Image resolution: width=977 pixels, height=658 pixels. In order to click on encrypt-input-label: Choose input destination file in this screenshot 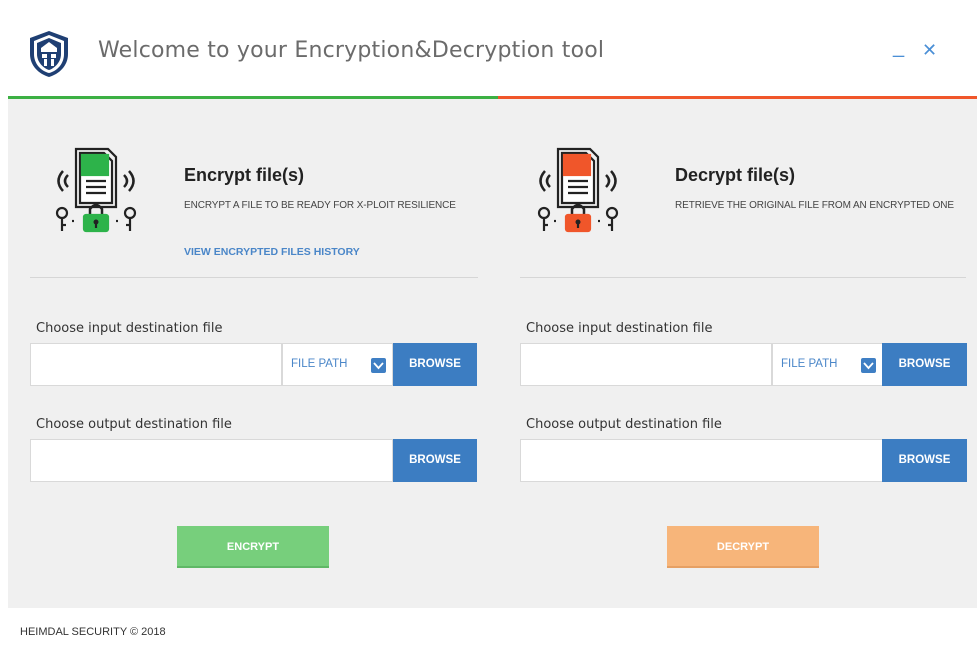, I will do `click(129, 328)`.